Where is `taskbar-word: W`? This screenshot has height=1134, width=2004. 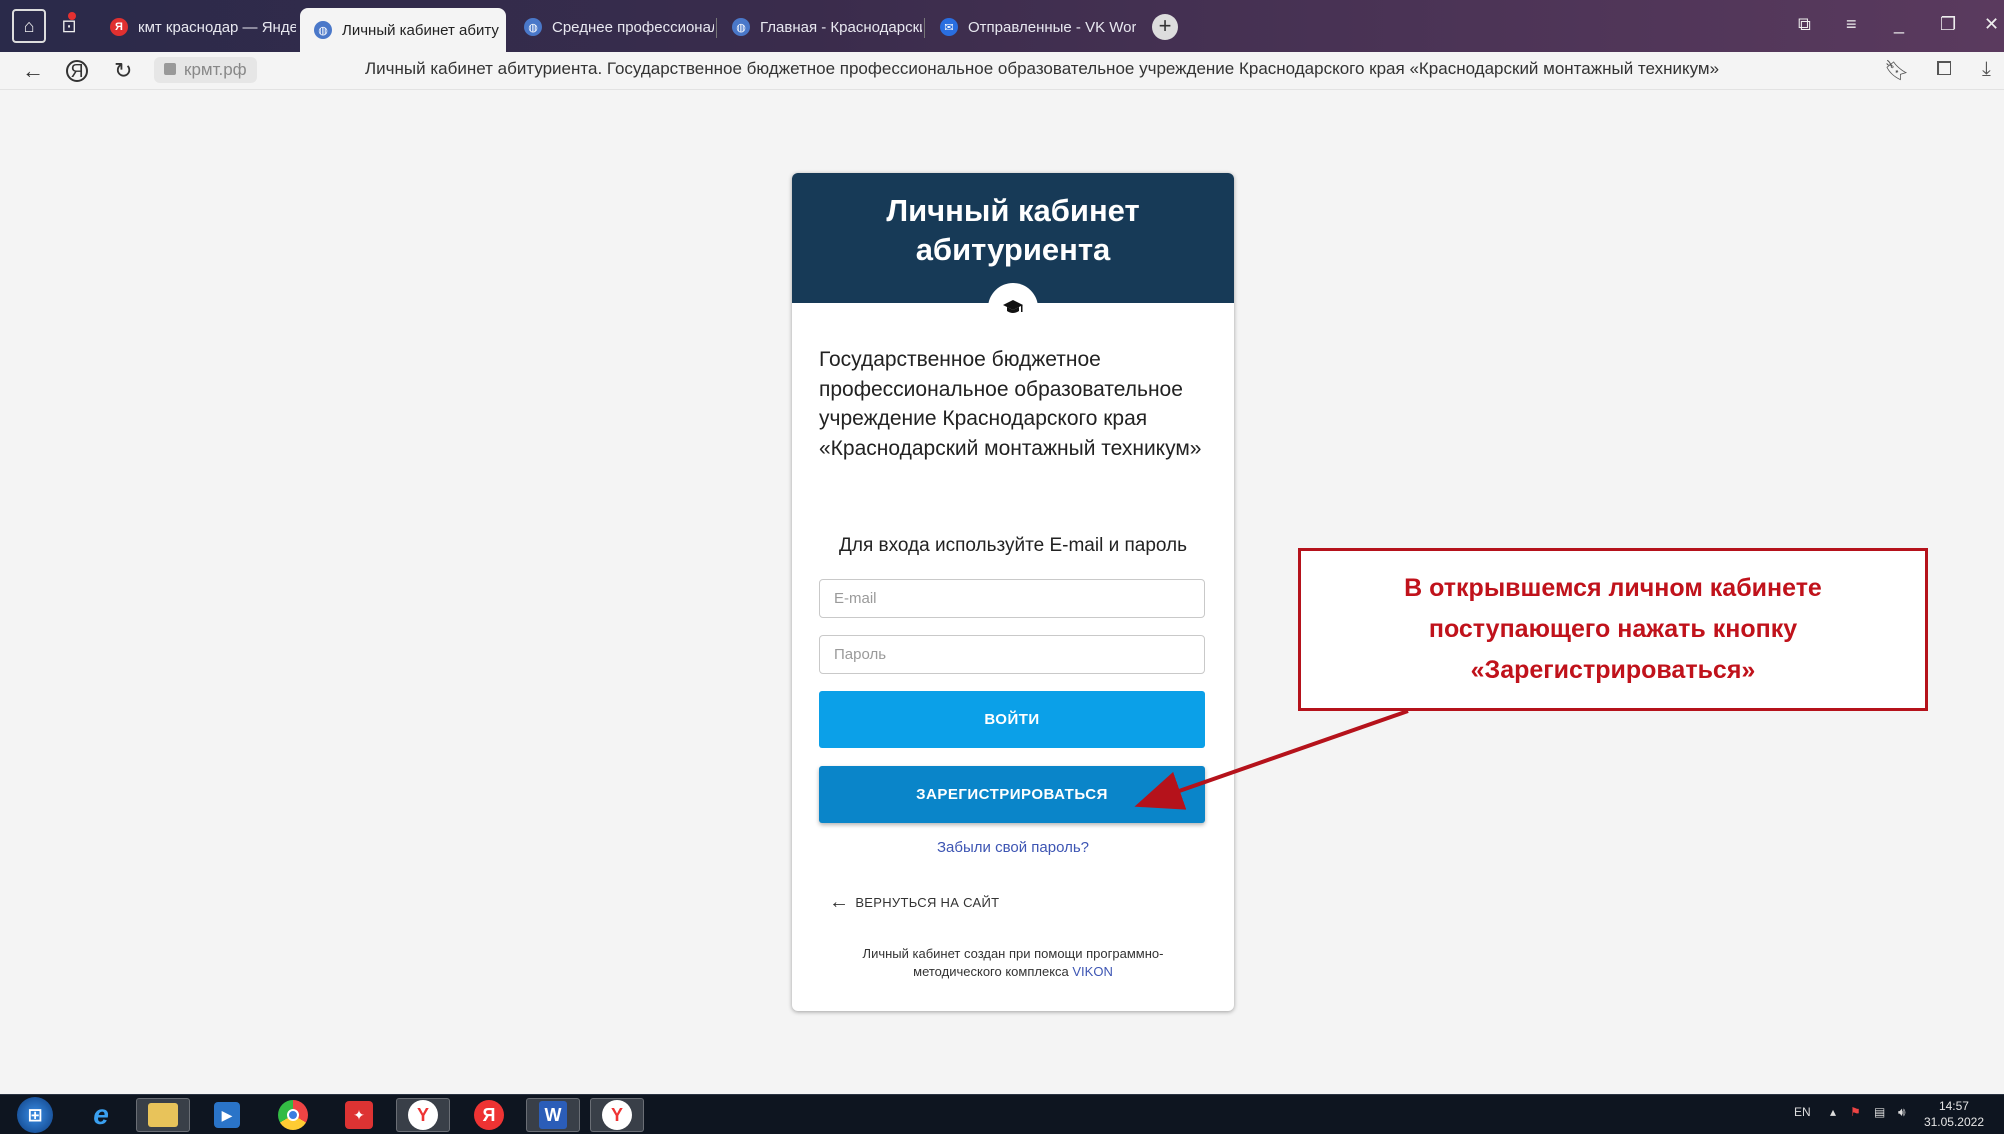
taskbar-word: W is located at coordinates (553, 1115).